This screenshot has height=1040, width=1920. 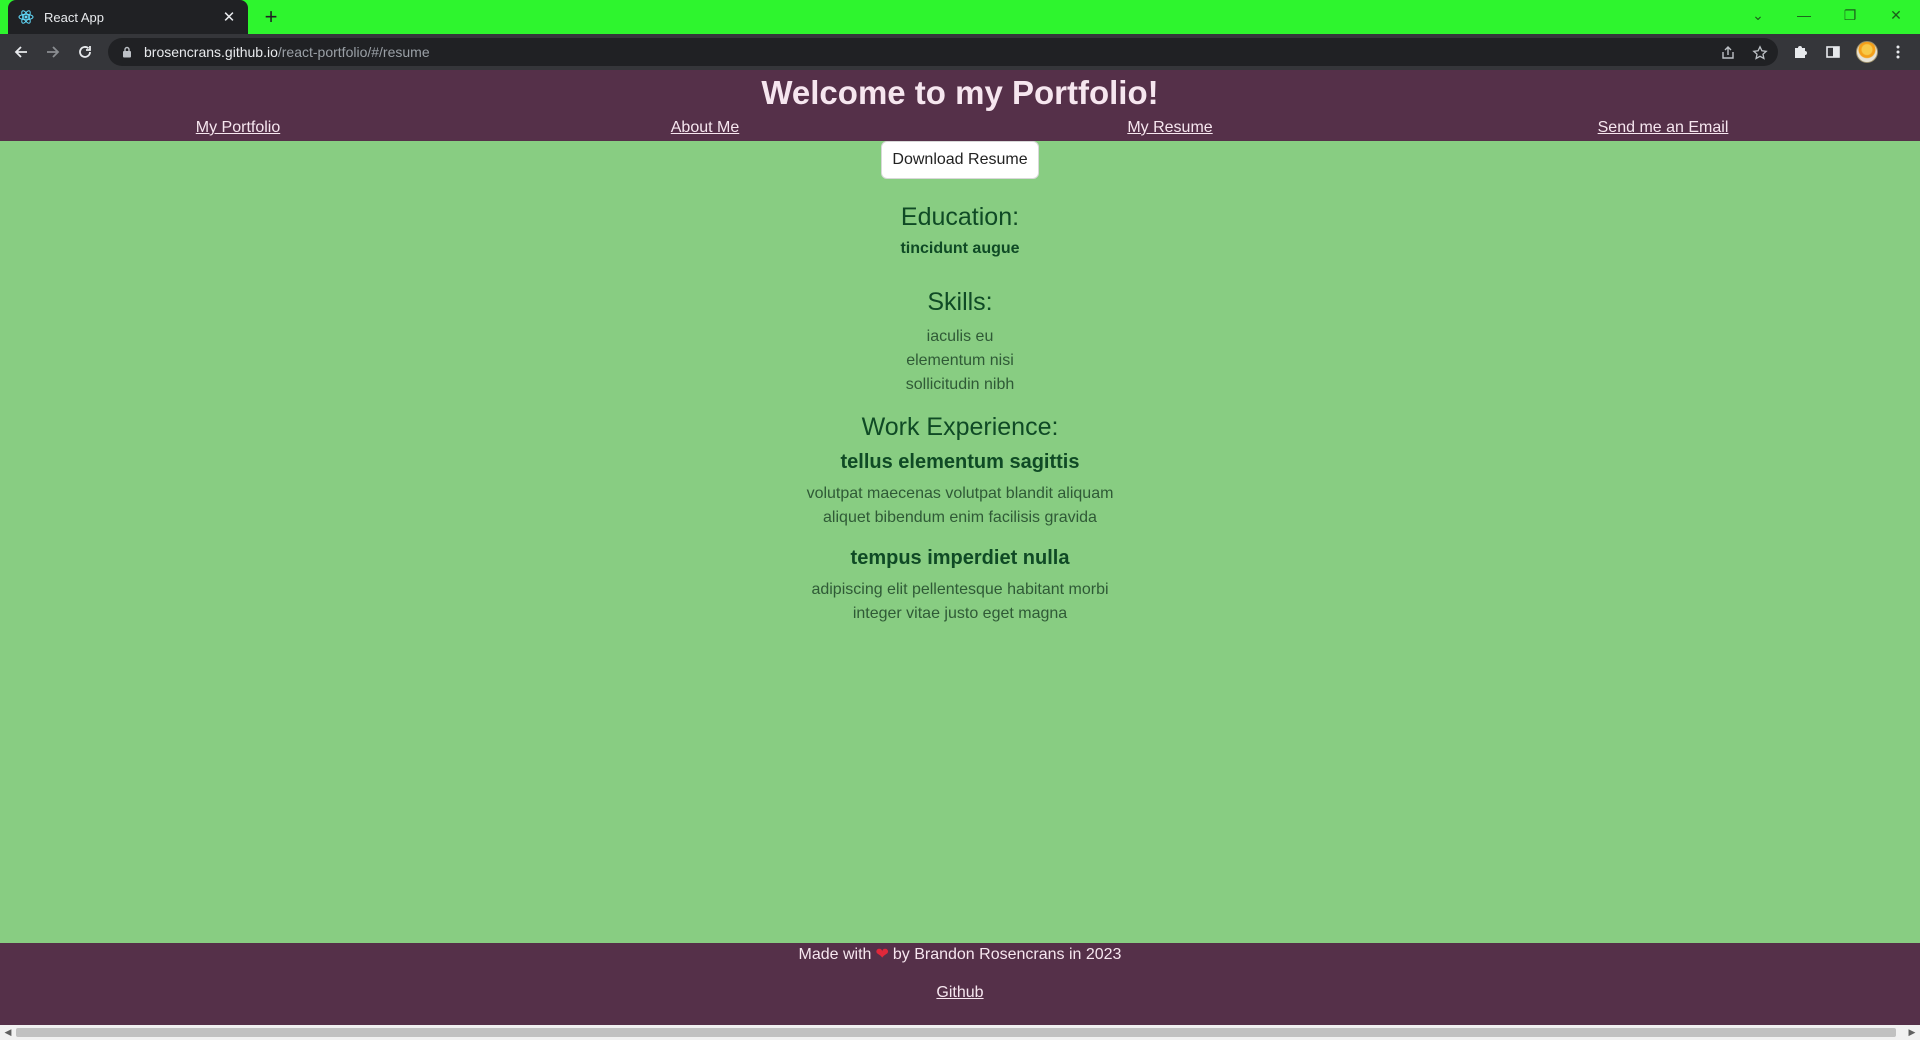 What do you see at coordinates (1912, 1032) in the screenshot?
I see `scroll-right-icon: ▶` at bounding box center [1912, 1032].